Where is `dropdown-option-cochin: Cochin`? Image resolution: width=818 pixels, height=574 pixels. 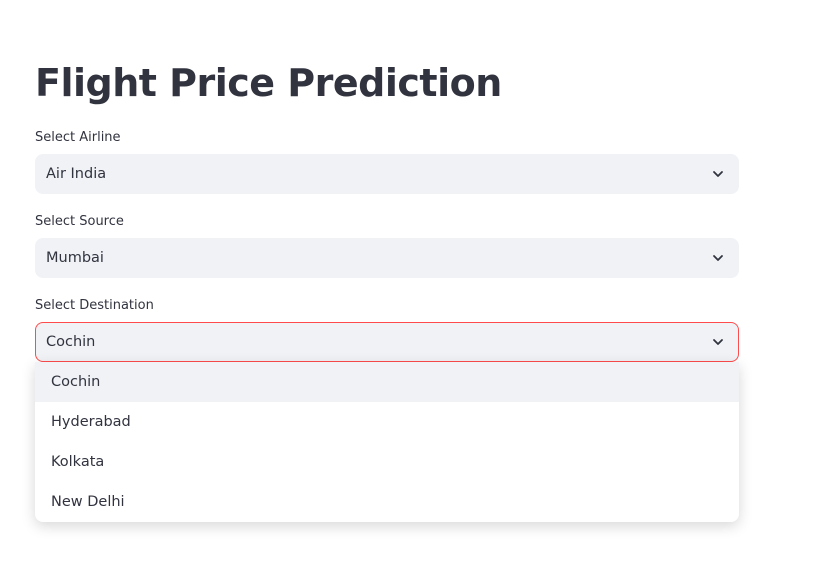
dropdown-option-cochin: Cochin is located at coordinates (387, 382).